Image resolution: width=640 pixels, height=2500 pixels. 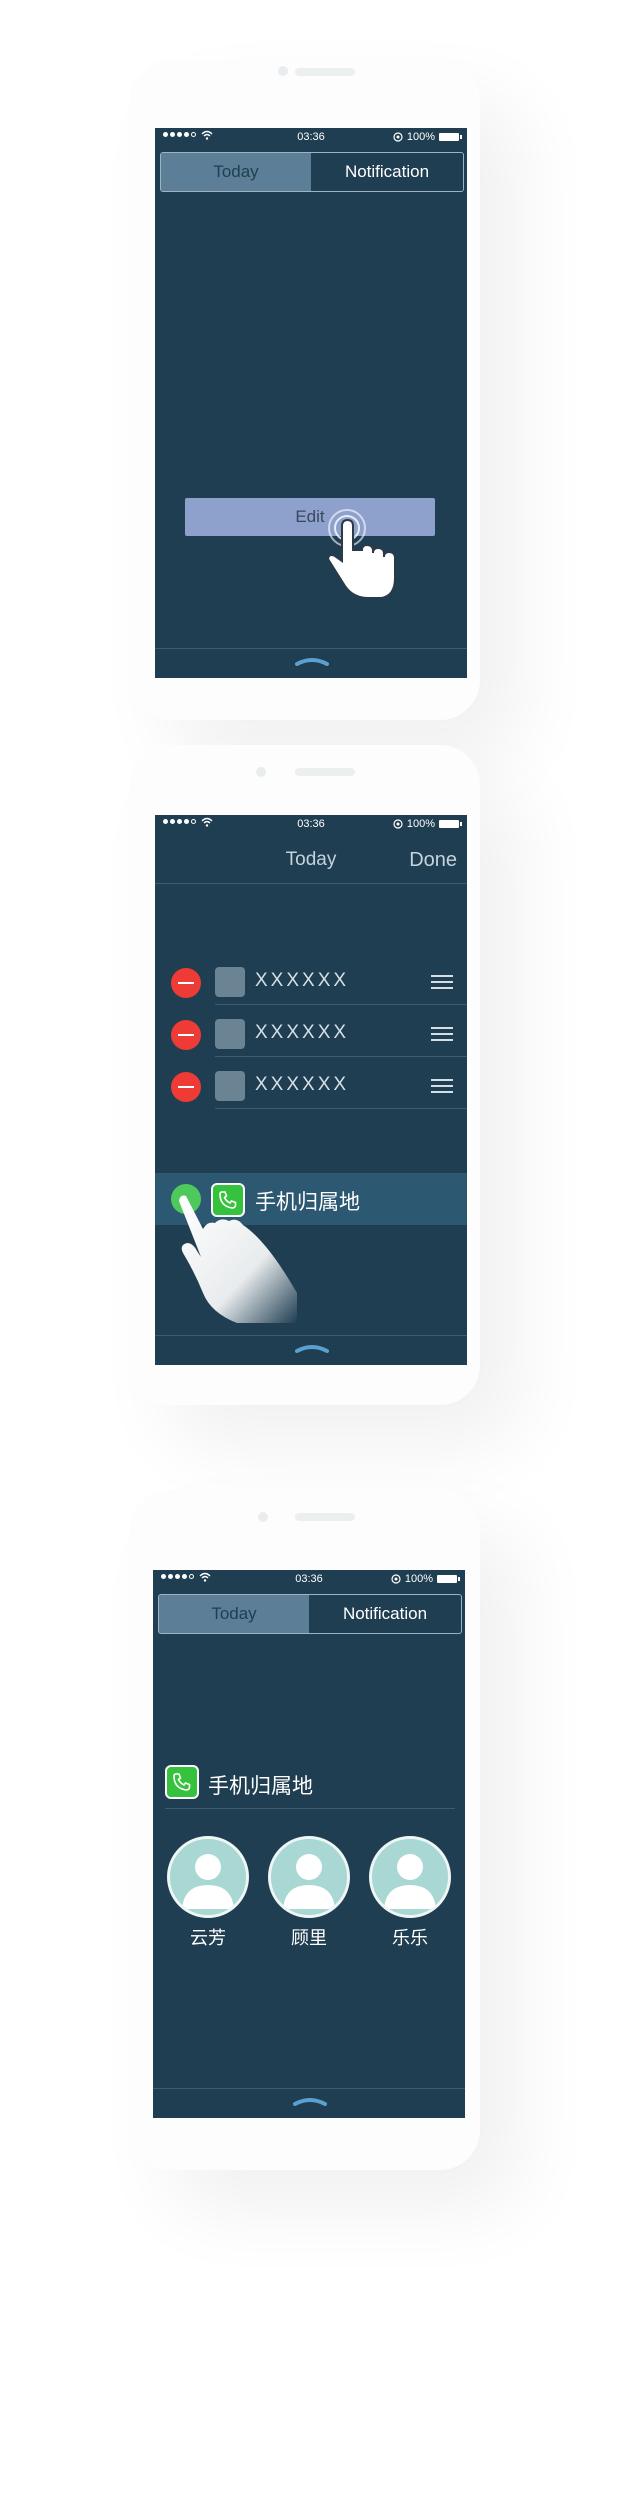 What do you see at coordinates (182, 1782) in the screenshot?
I see `phone-icon` at bounding box center [182, 1782].